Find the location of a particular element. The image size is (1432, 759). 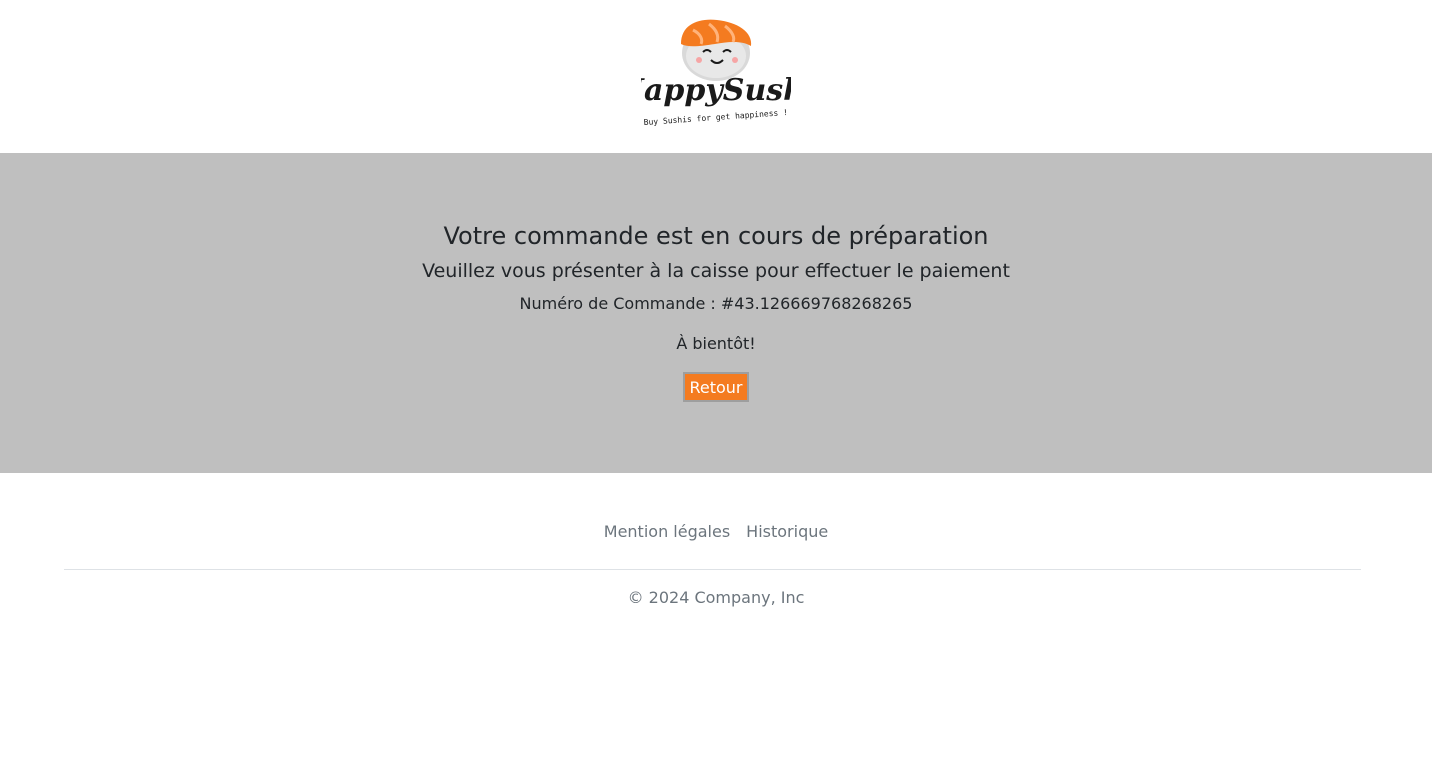

back-button-container: Retour is located at coordinates (716, 387).